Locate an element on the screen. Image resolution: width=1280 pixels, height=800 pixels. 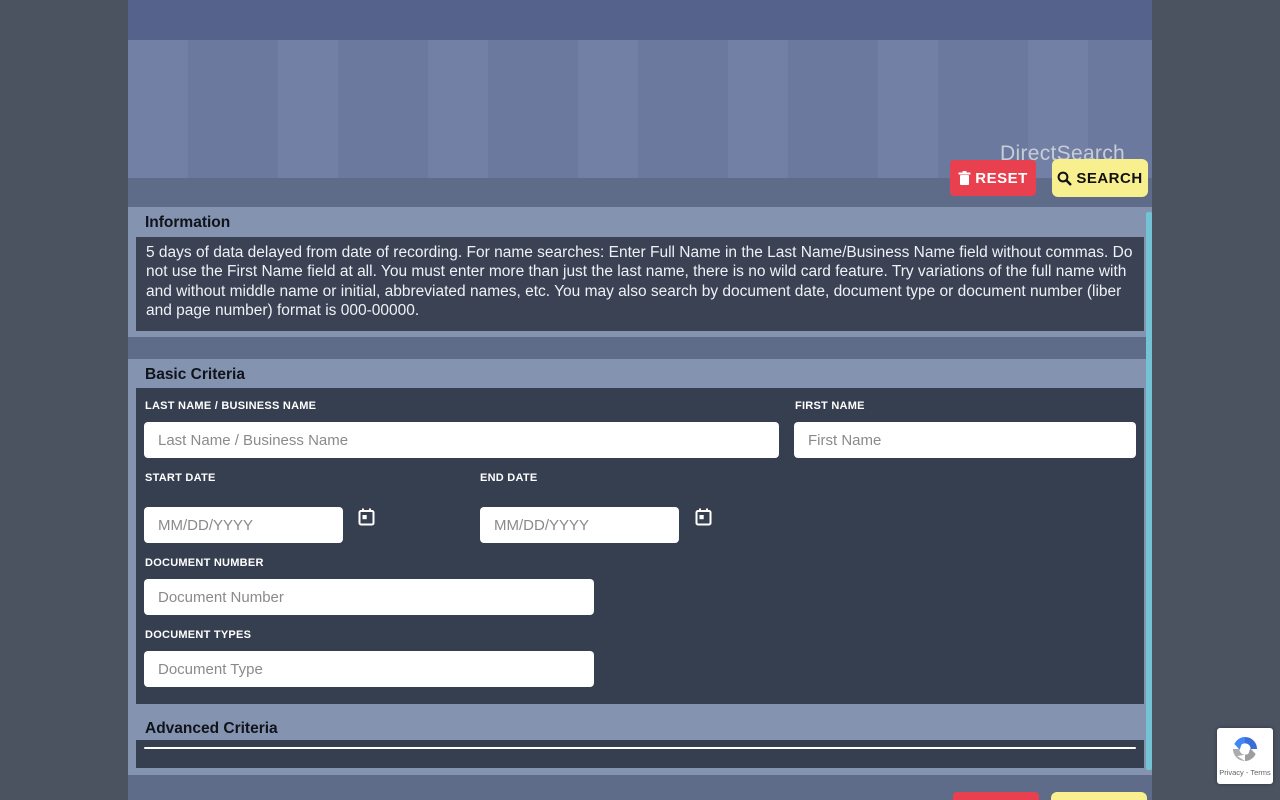
reset-button-bottom: RESET is located at coordinates (996, 796).